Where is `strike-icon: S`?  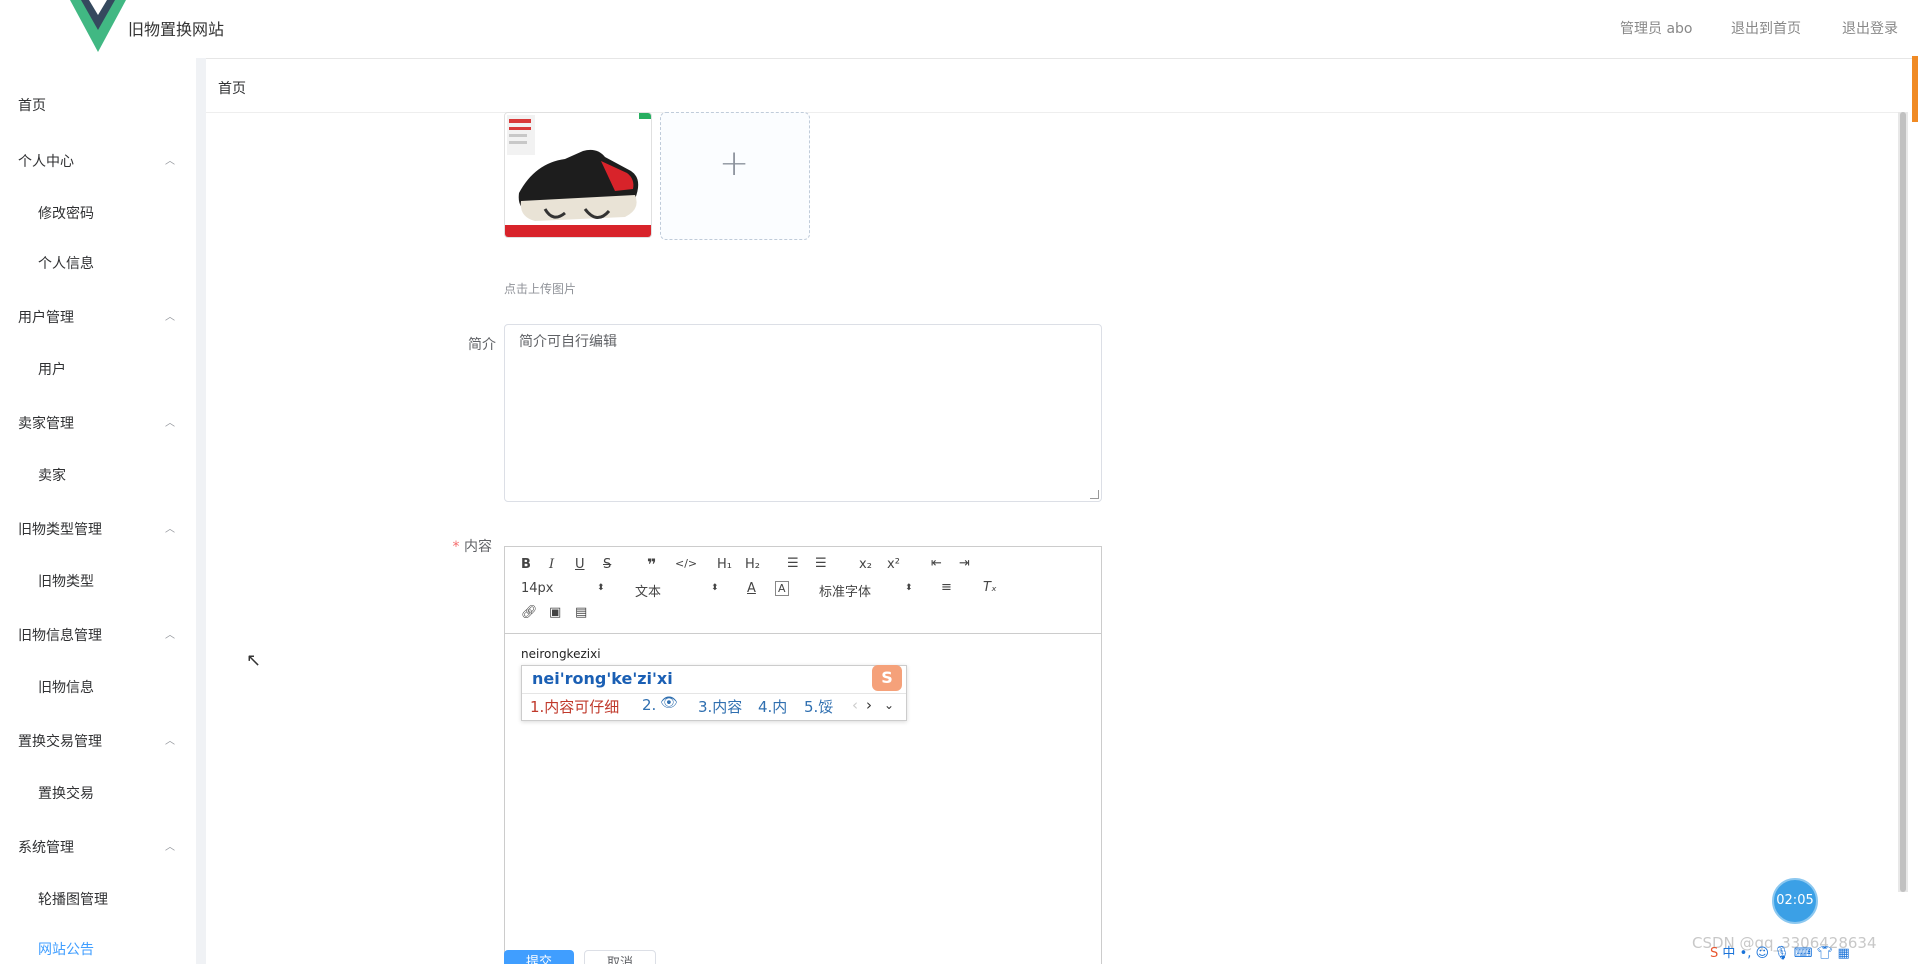 strike-icon: S is located at coordinates (607, 564).